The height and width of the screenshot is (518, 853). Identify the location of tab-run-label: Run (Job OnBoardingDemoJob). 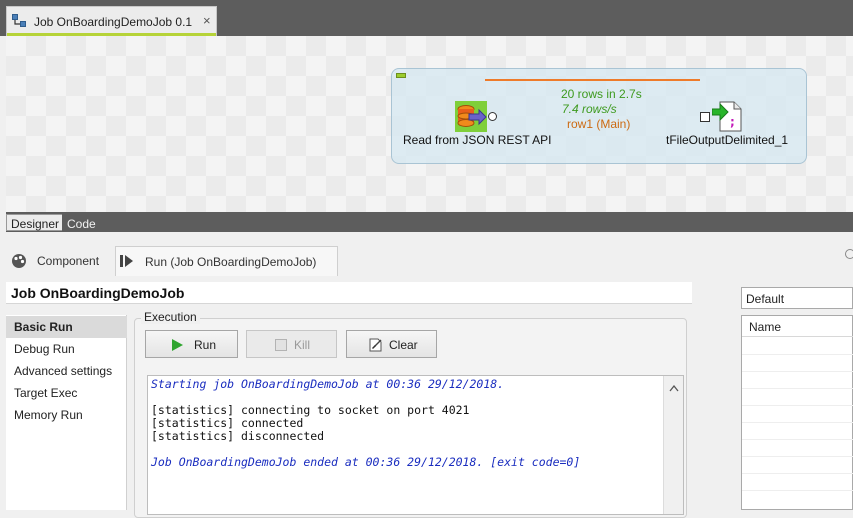
(231, 262).